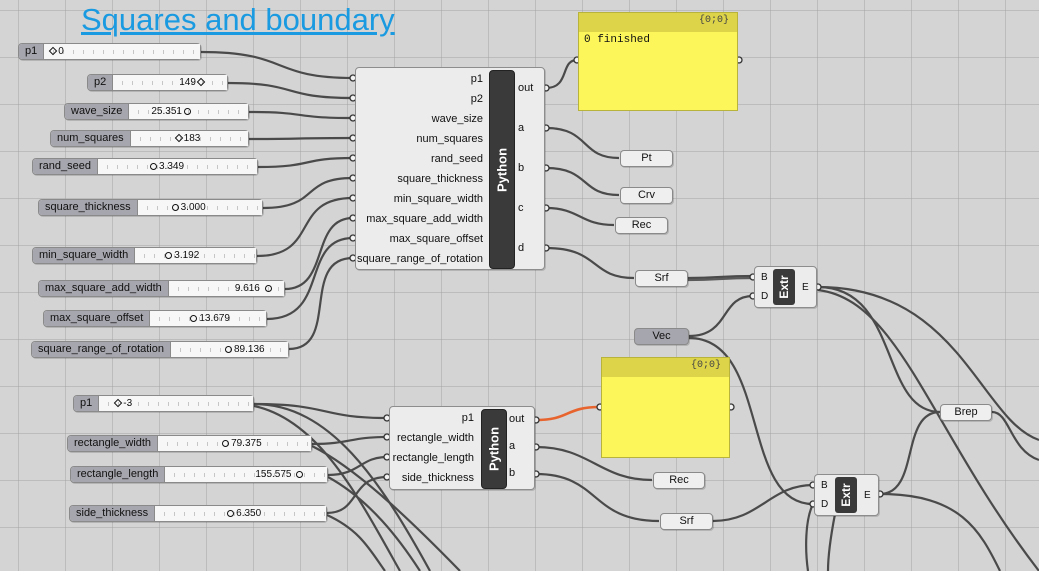  What do you see at coordinates (641, 225) in the screenshot?
I see `param-rec-1: Rec` at bounding box center [641, 225].